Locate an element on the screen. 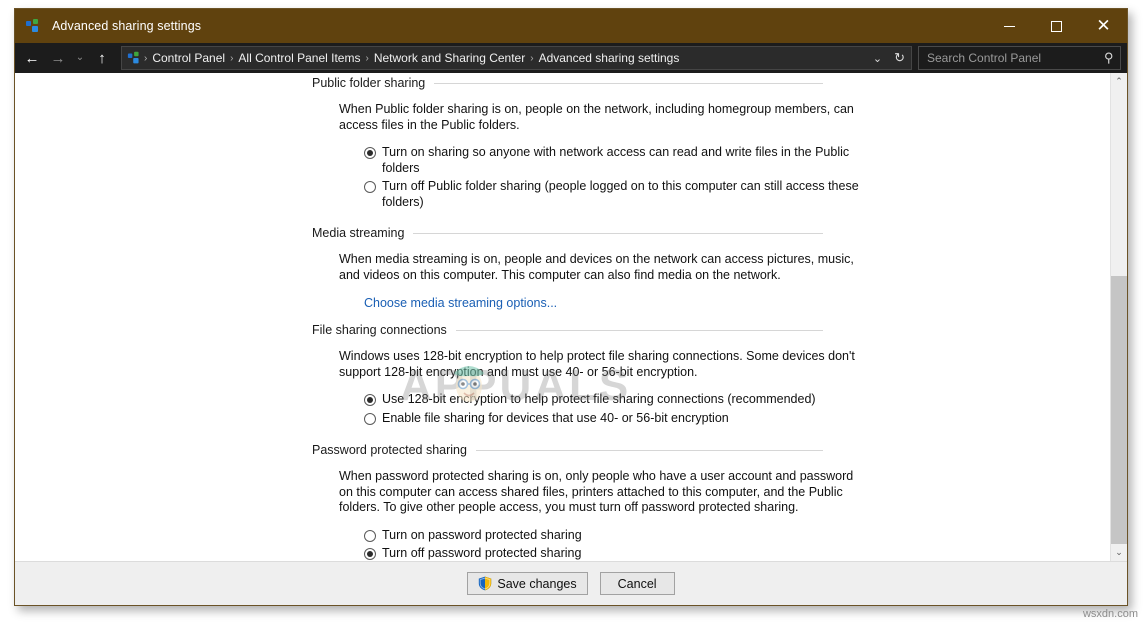 This screenshot has width=1146, height=622. minimize-button is located at coordinates (1009, 26).